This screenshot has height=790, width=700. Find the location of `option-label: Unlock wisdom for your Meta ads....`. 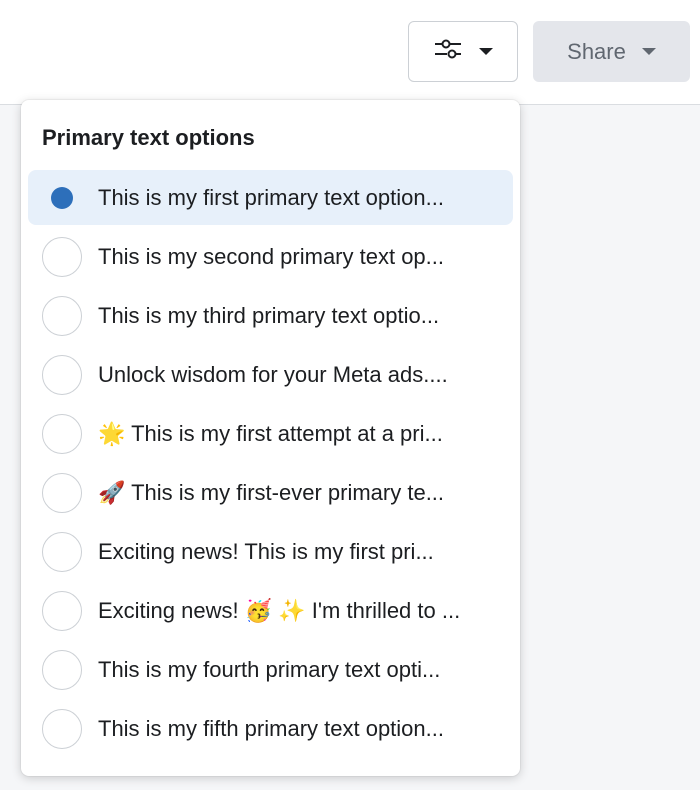

option-label: Unlock wisdom for your Meta ads.... is located at coordinates (273, 374).